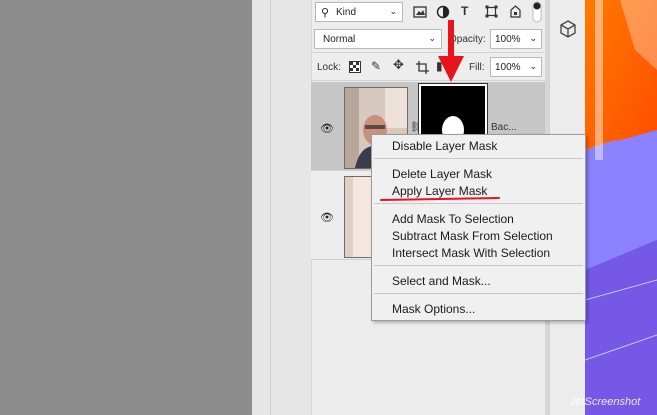 The image size is (657, 415). What do you see at coordinates (376, 66) in the screenshot?
I see `lock-image-pixels-icon: ✎` at bounding box center [376, 66].